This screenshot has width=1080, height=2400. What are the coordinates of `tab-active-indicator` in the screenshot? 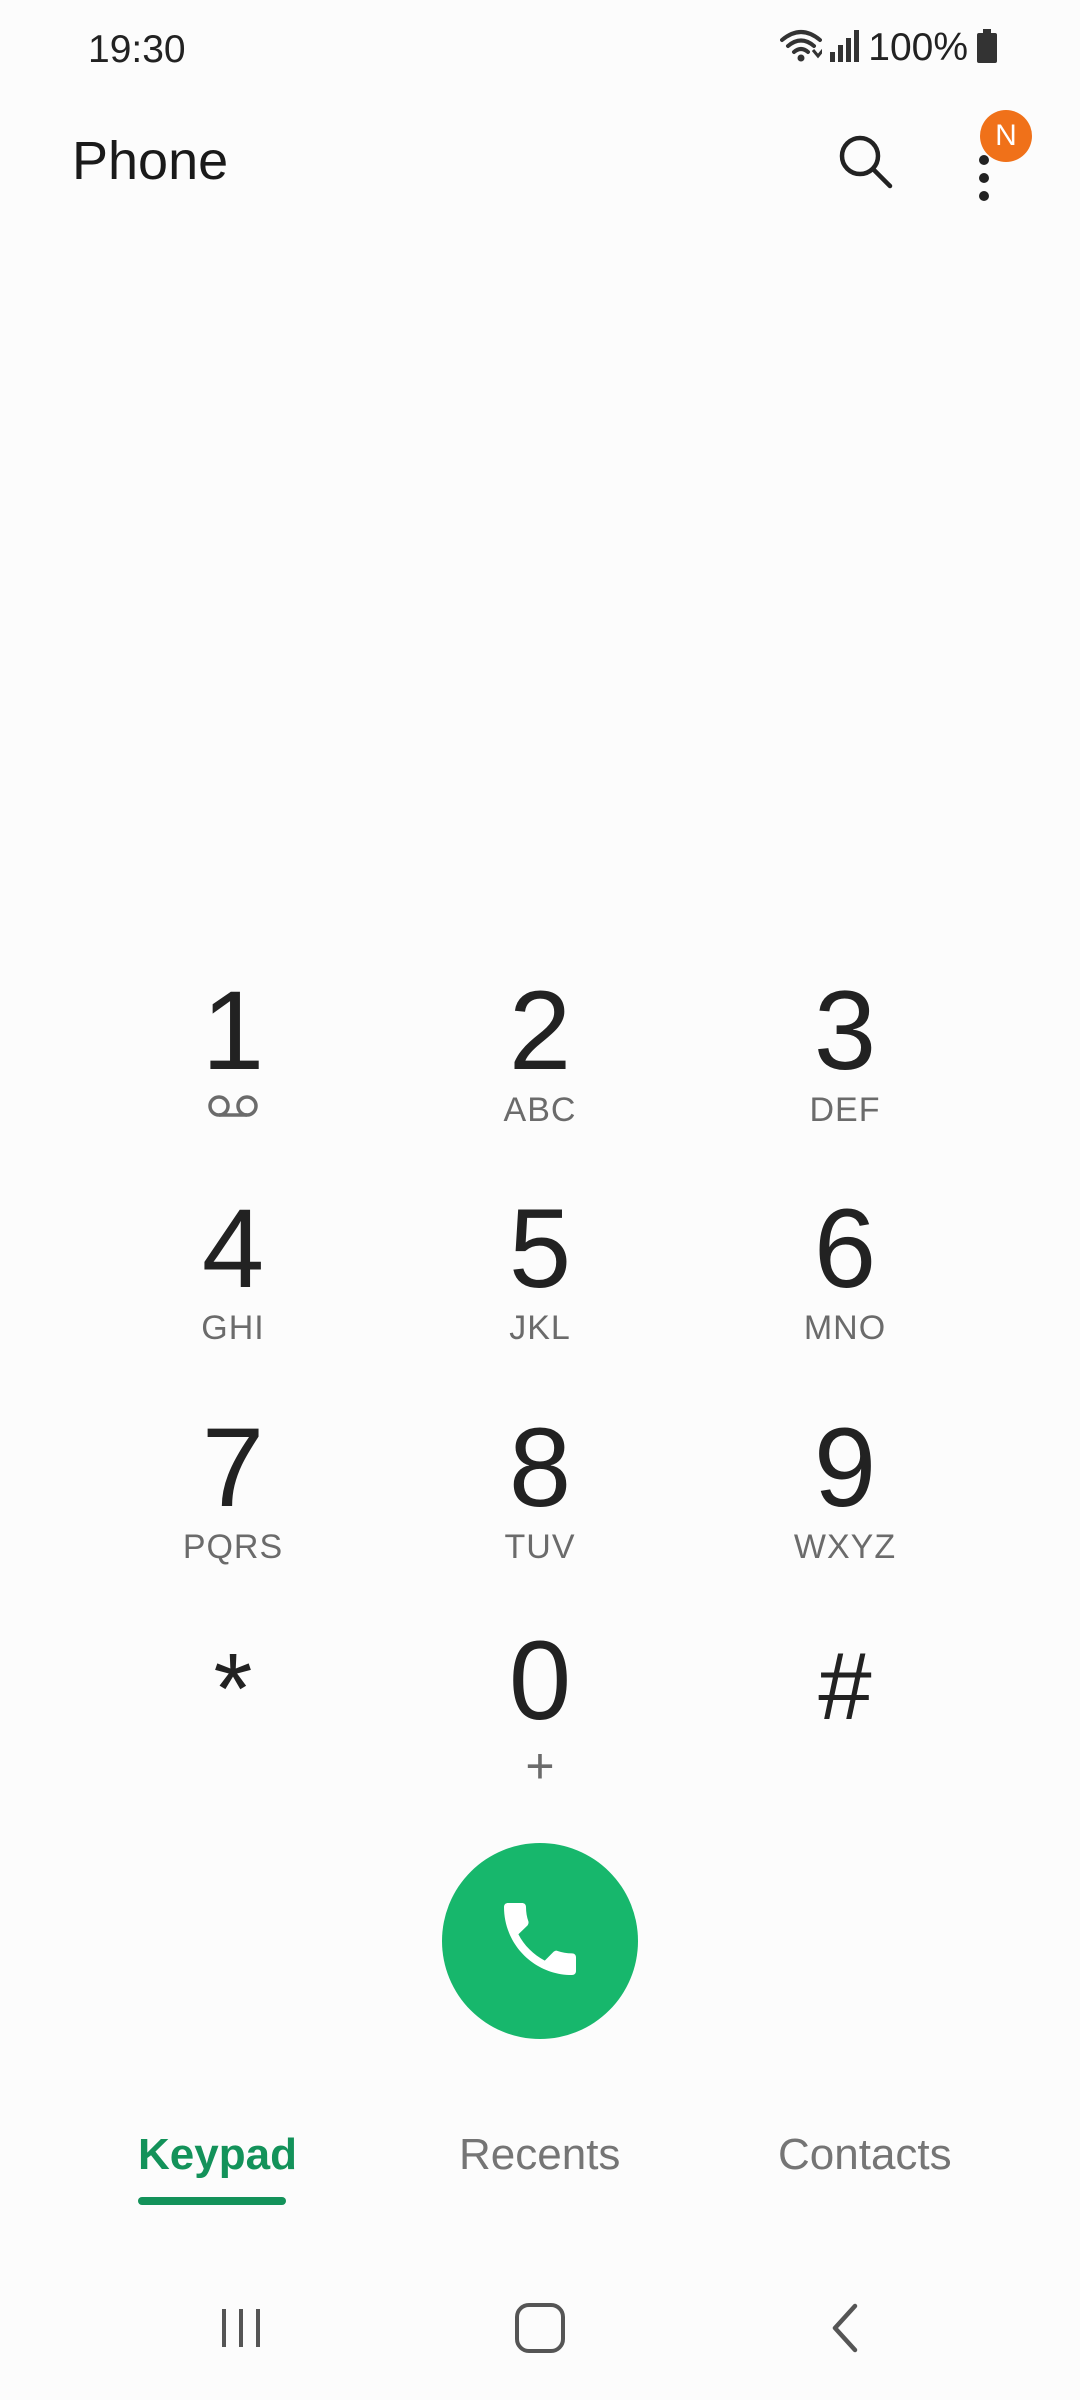 It's located at (212, 2201).